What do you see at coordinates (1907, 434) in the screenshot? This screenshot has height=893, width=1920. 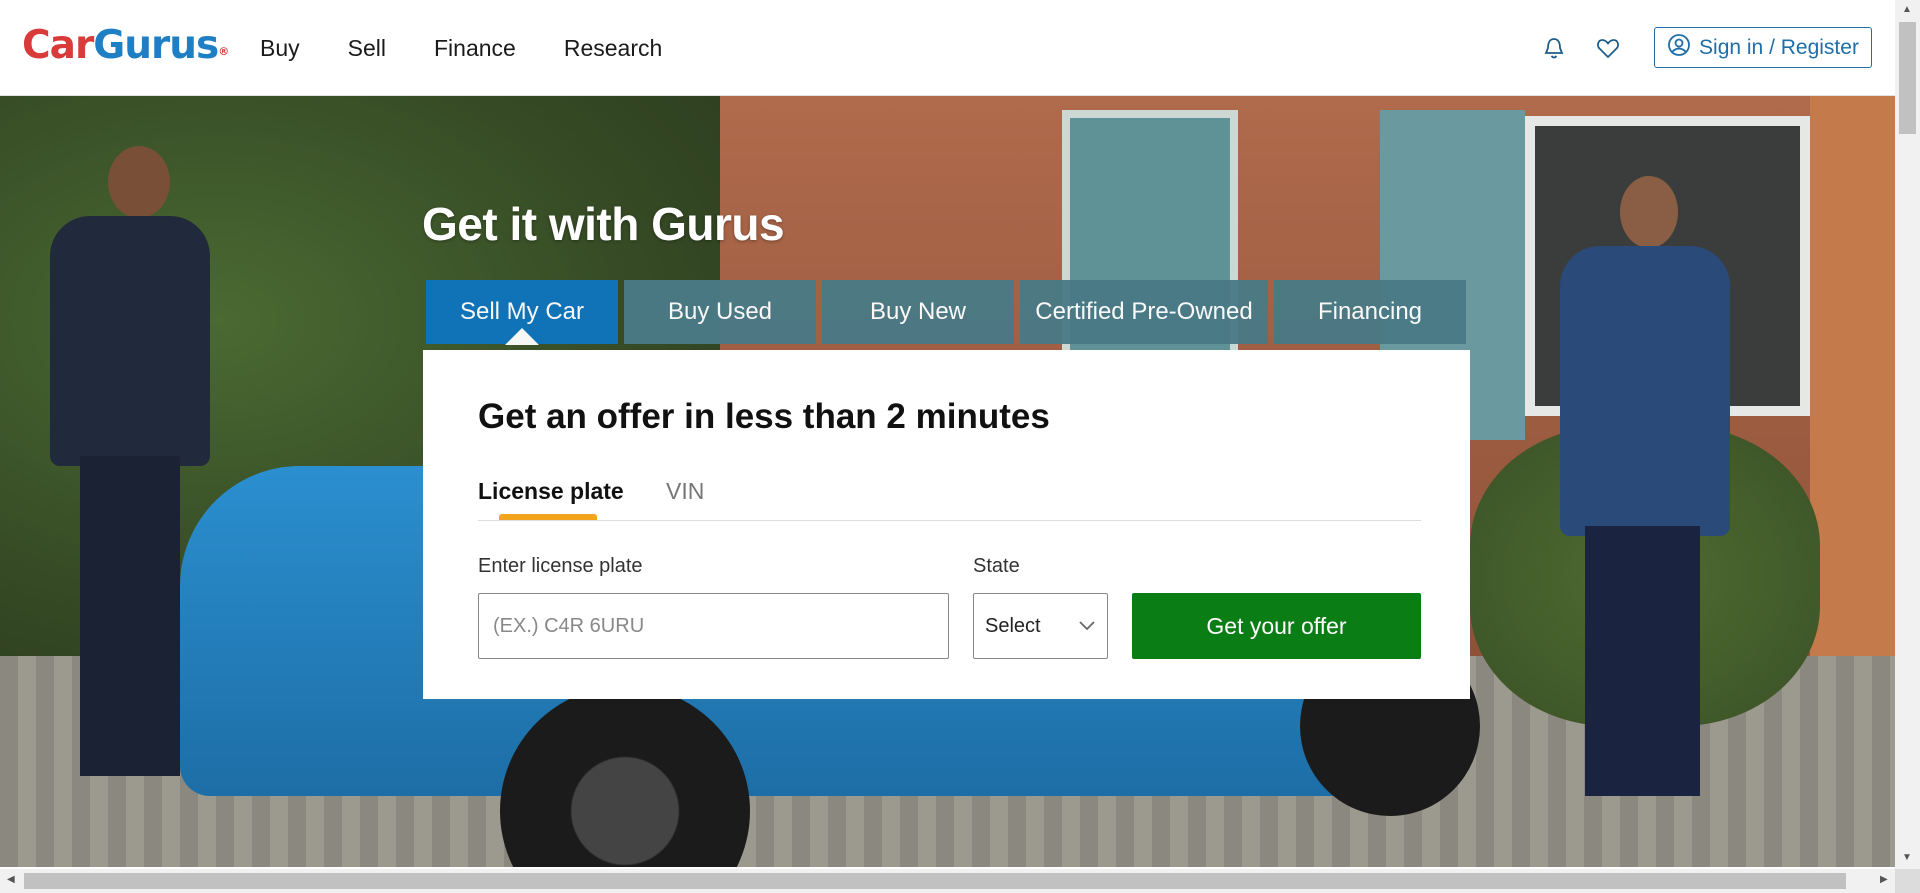 I see `vertical-scrollbar: ▲ ▼` at bounding box center [1907, 434].